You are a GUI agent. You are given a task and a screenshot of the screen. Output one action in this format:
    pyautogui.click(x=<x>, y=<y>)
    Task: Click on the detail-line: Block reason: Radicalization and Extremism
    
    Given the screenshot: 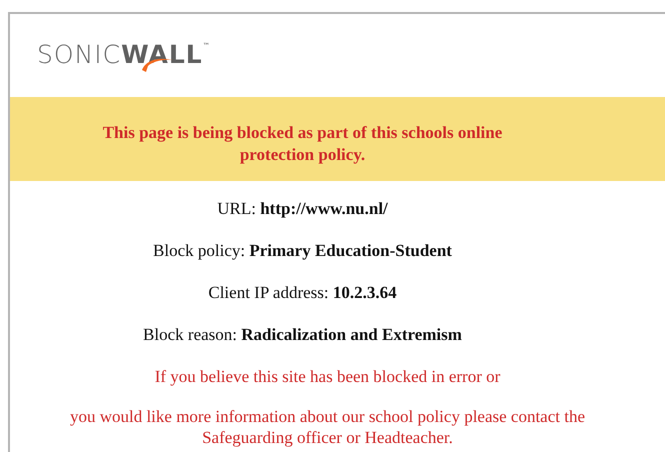 What is the action you would take?
    pyautogui.click(x=302, y=335)
    